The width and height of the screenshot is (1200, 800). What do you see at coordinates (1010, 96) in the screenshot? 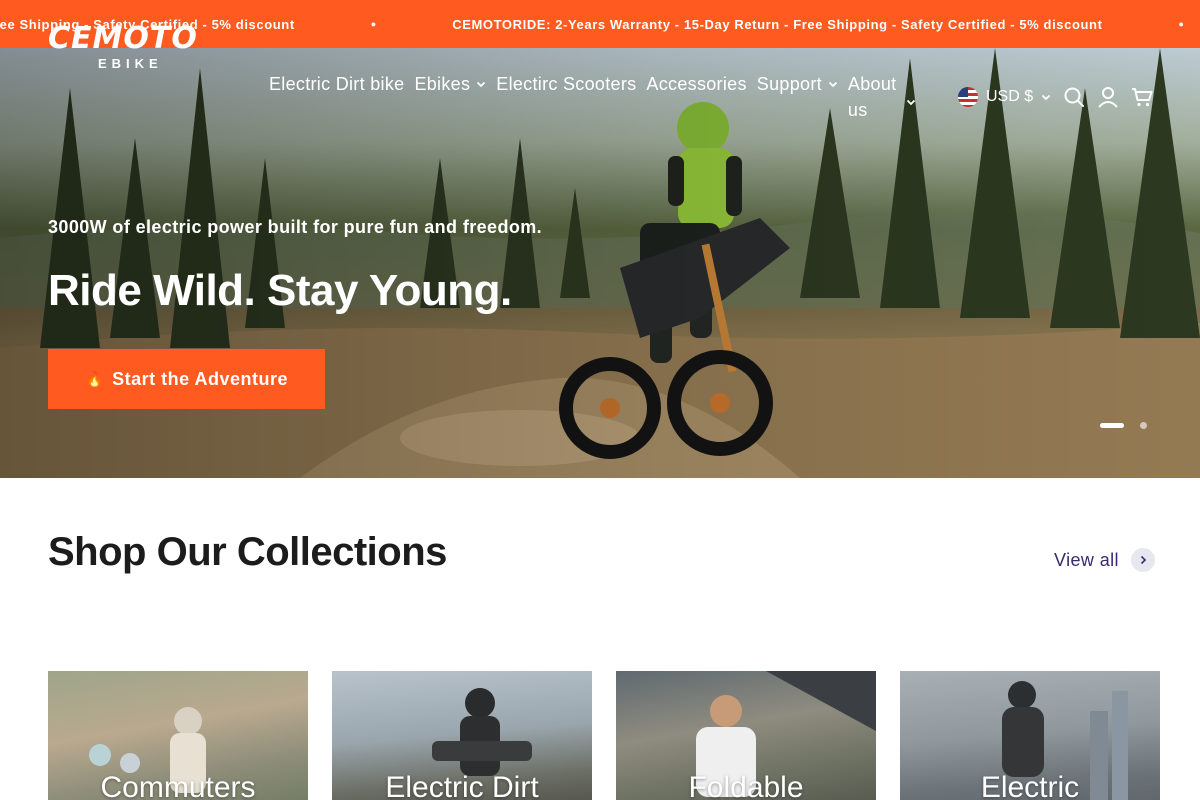
I see `currency-label: USD $` at bounding box center [1010, 96].